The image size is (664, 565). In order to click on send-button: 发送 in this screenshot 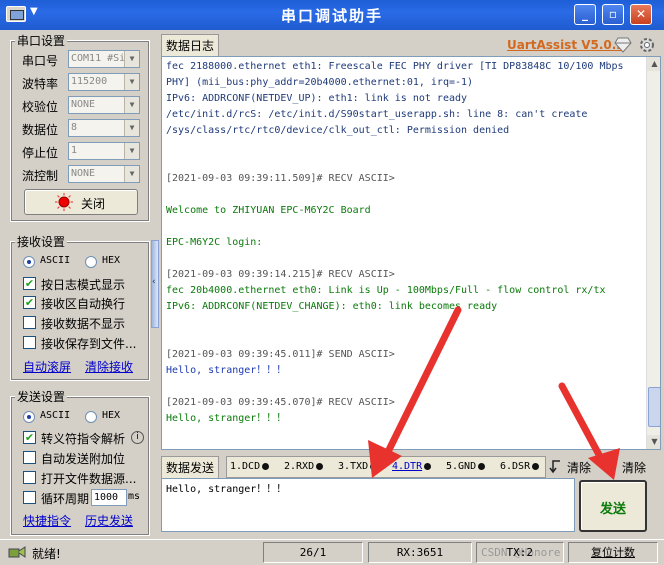, I will do `click(613, 506)`.